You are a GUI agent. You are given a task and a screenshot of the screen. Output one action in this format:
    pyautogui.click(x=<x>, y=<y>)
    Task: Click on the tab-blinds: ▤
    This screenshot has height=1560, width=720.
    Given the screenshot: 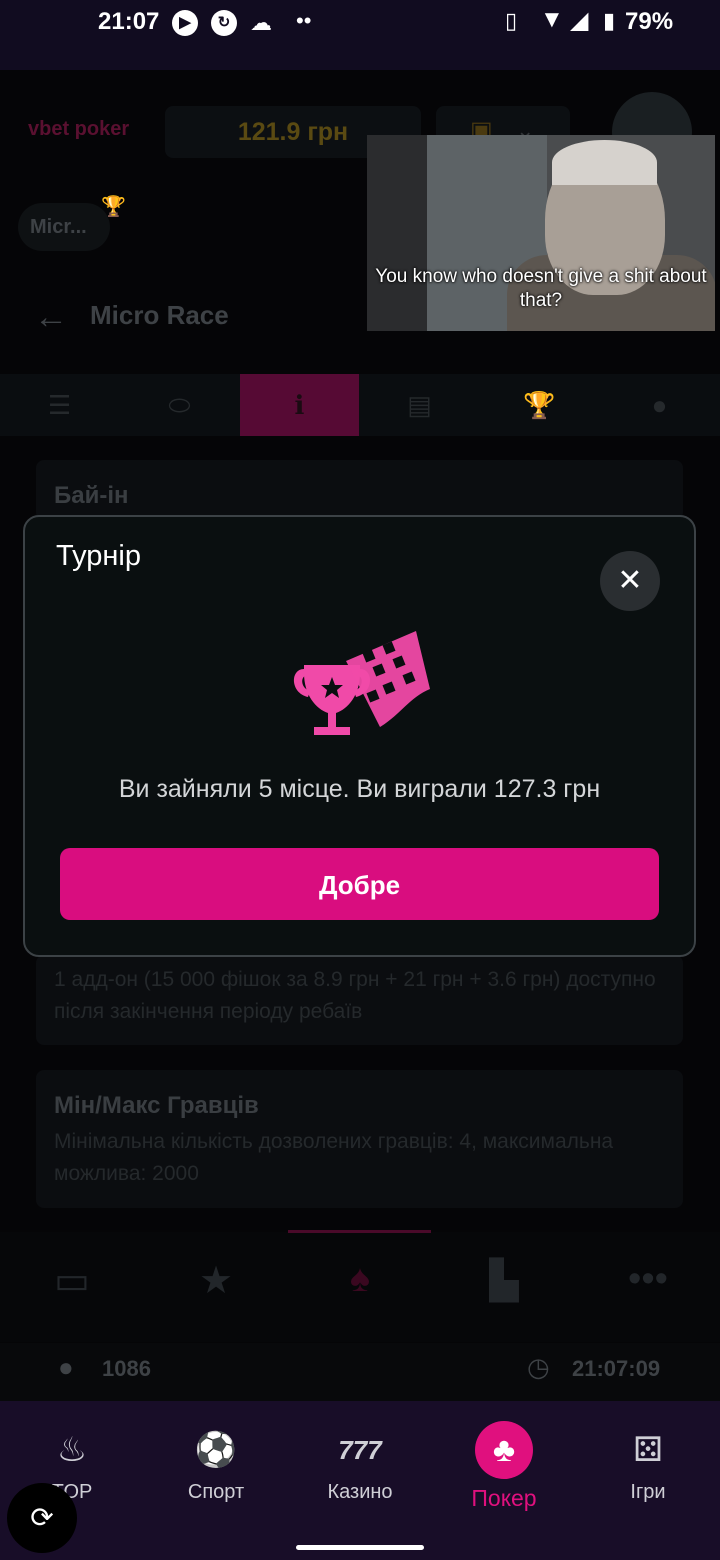 What is the action you would take?
    pyautogui.click(x=419, y=405)
    